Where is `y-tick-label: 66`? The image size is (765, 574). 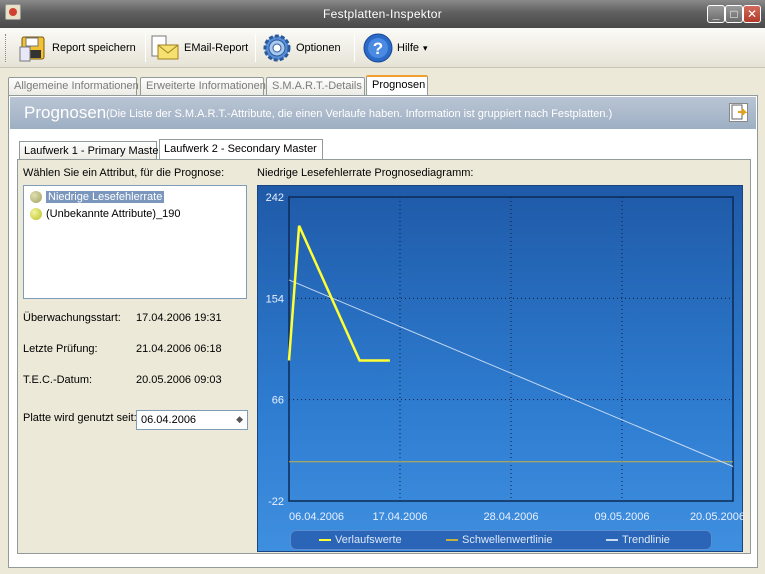
y-tick-label: 66 is located at coordinates (278, 401).